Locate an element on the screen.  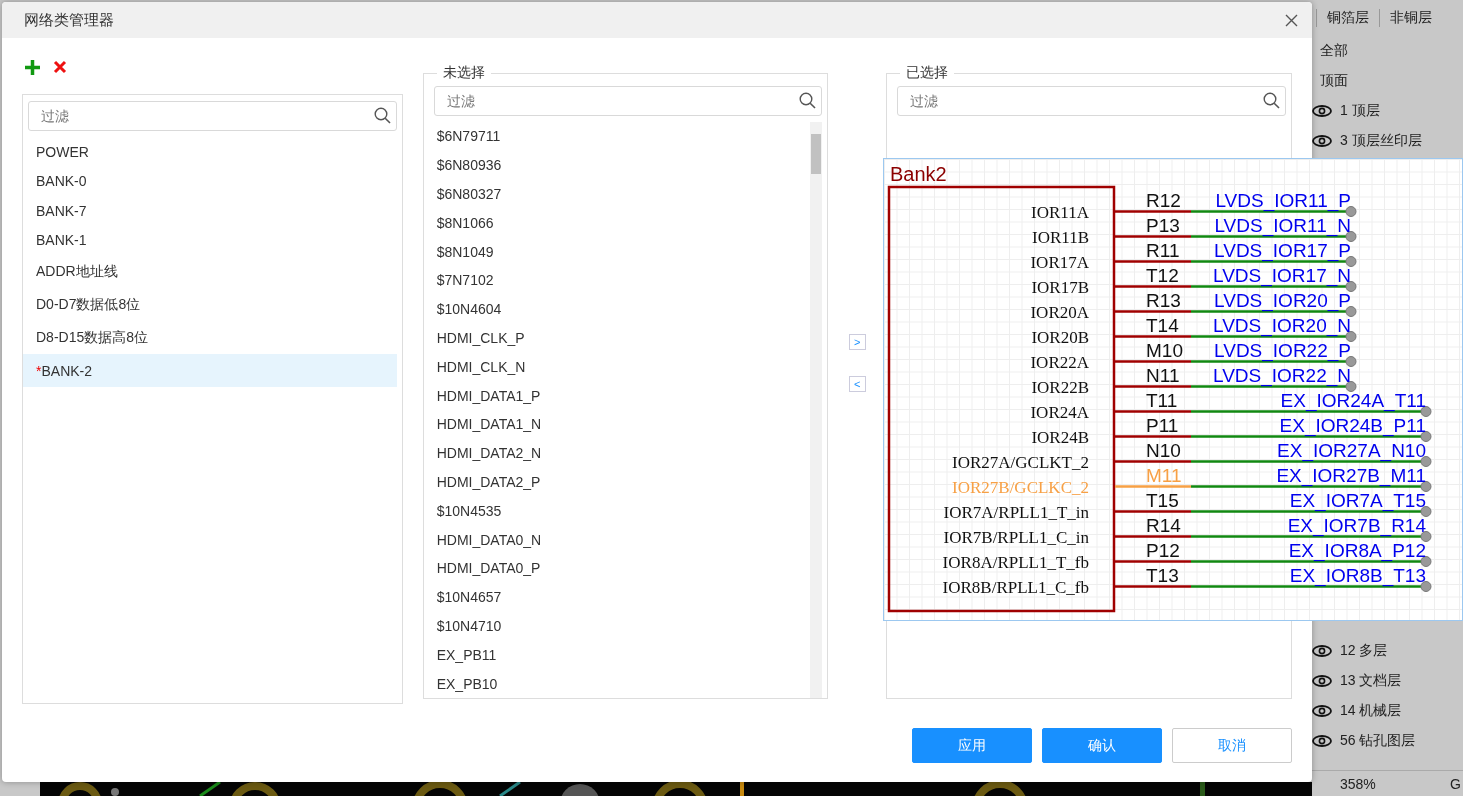
pin-number: T11 is located at coordinates (1162, 400).